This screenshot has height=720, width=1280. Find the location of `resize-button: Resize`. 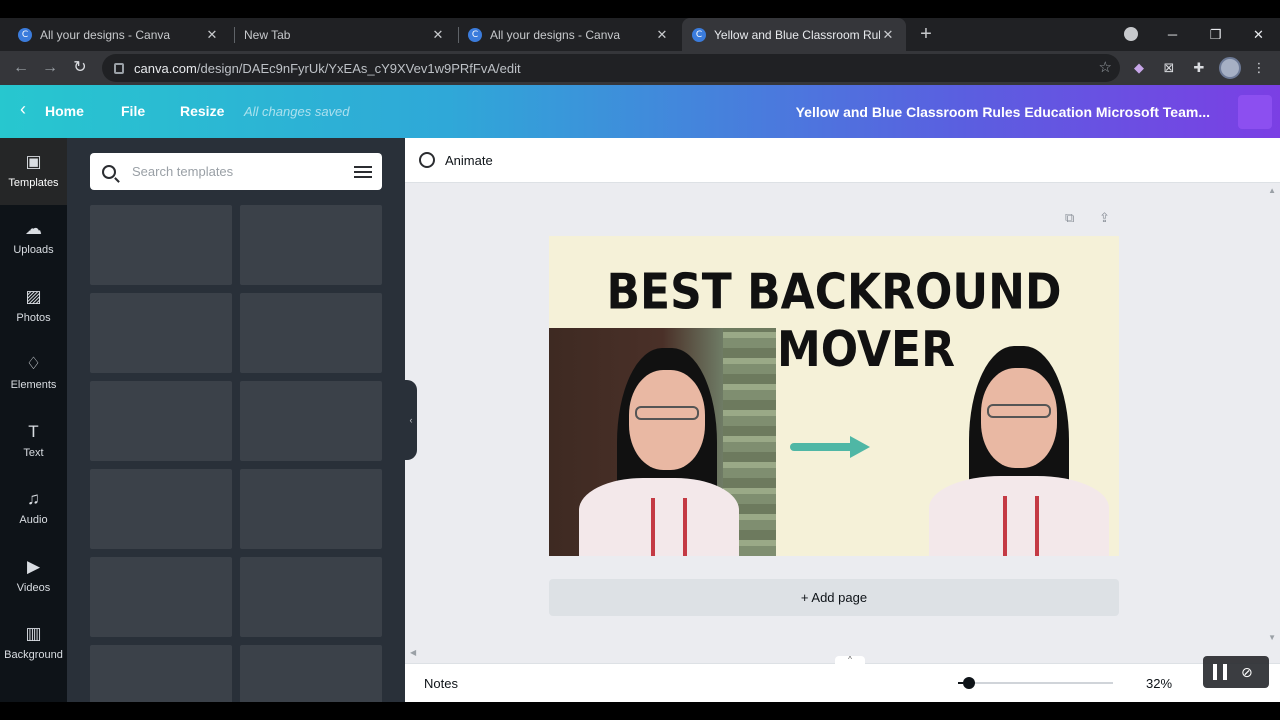

resize-button: Resize is located at coordinates (202, 111).